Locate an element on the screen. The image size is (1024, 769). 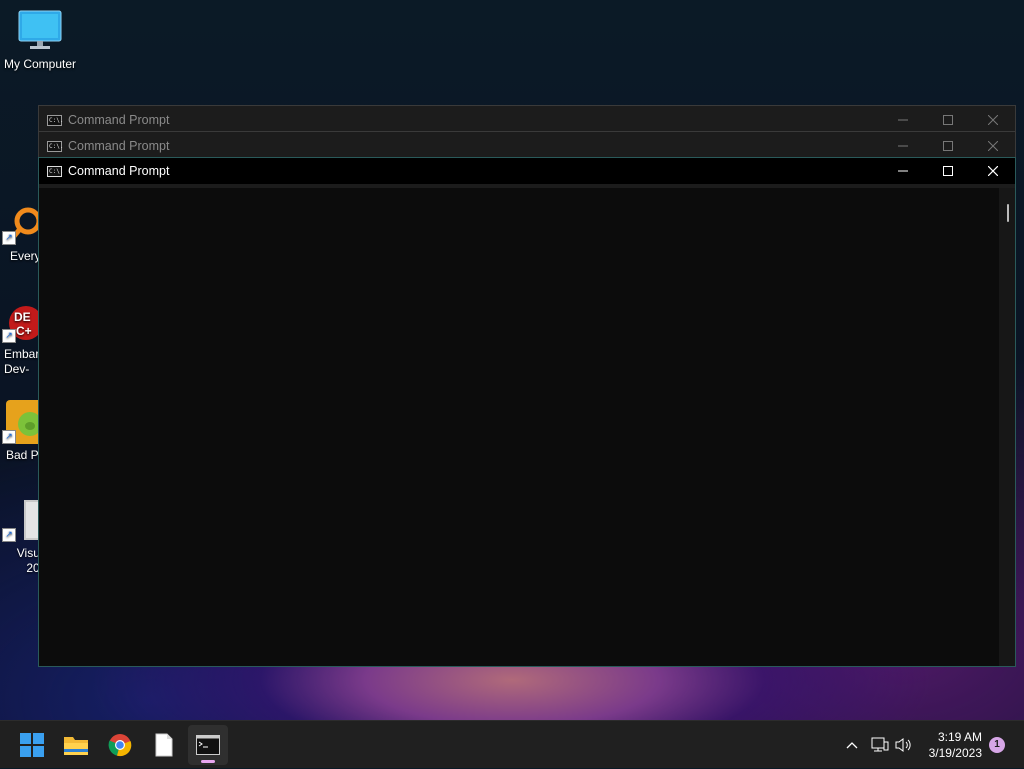
chrome-button is located at coordinates (120, 745).